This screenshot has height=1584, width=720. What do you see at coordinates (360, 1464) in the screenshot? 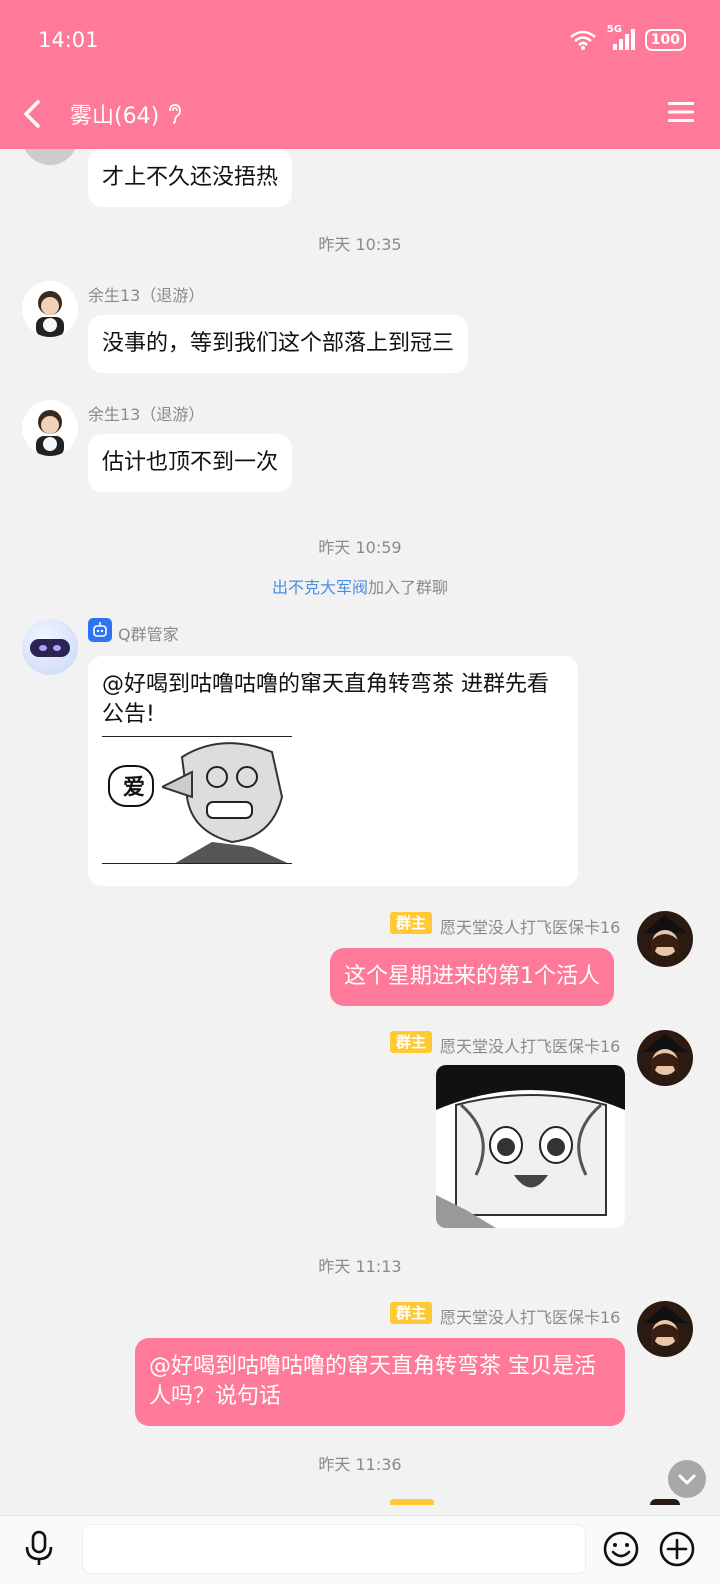
I see `timestamp: 昨天 11:36` at bounding box center [360, 1464].